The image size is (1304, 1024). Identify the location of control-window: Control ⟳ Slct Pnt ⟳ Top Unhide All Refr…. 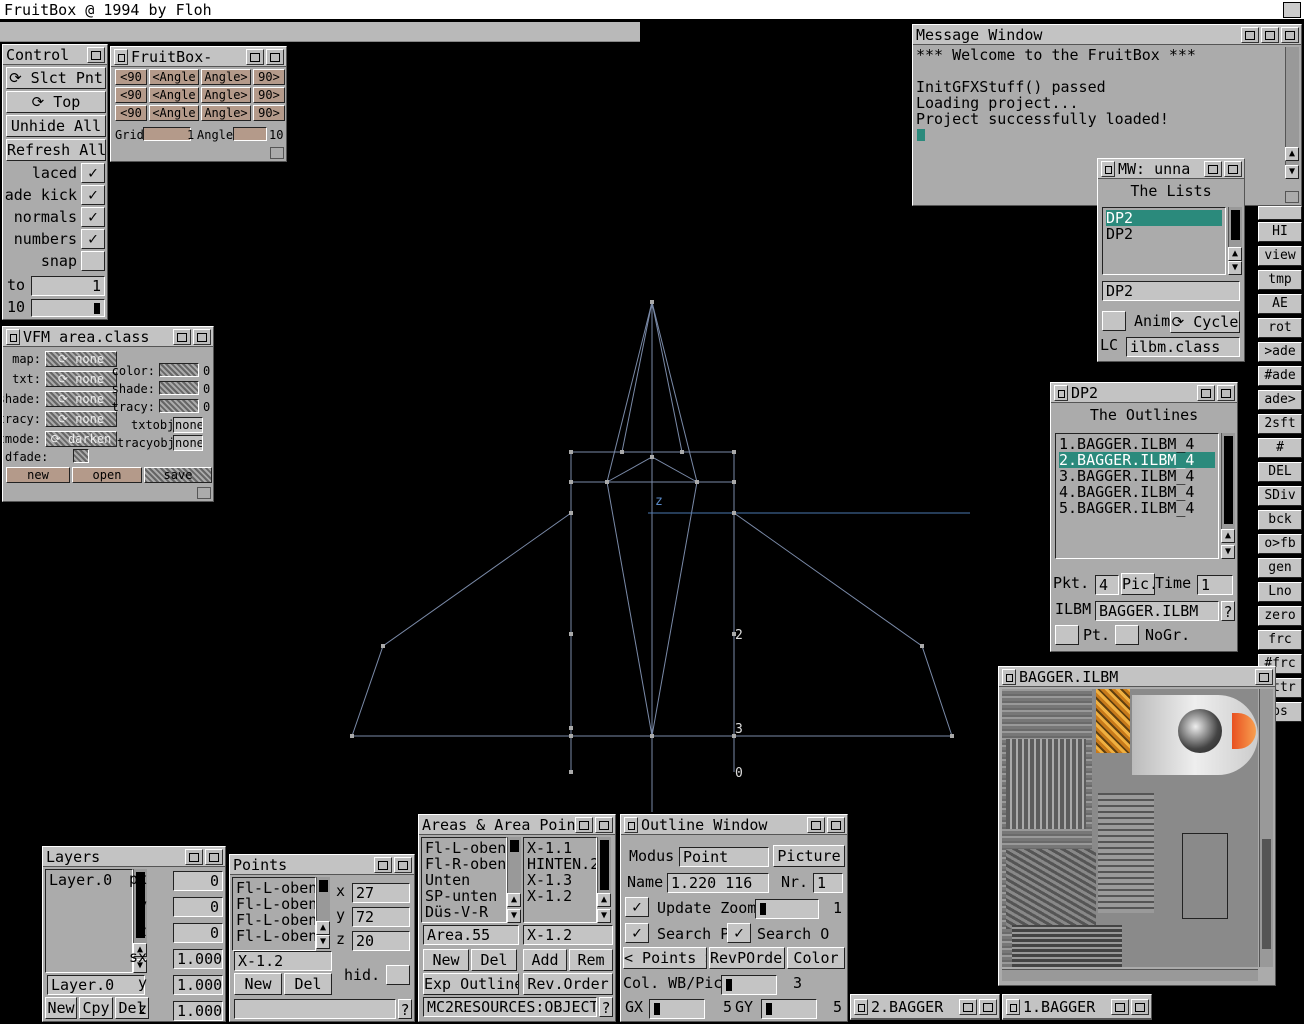
(55, 182).